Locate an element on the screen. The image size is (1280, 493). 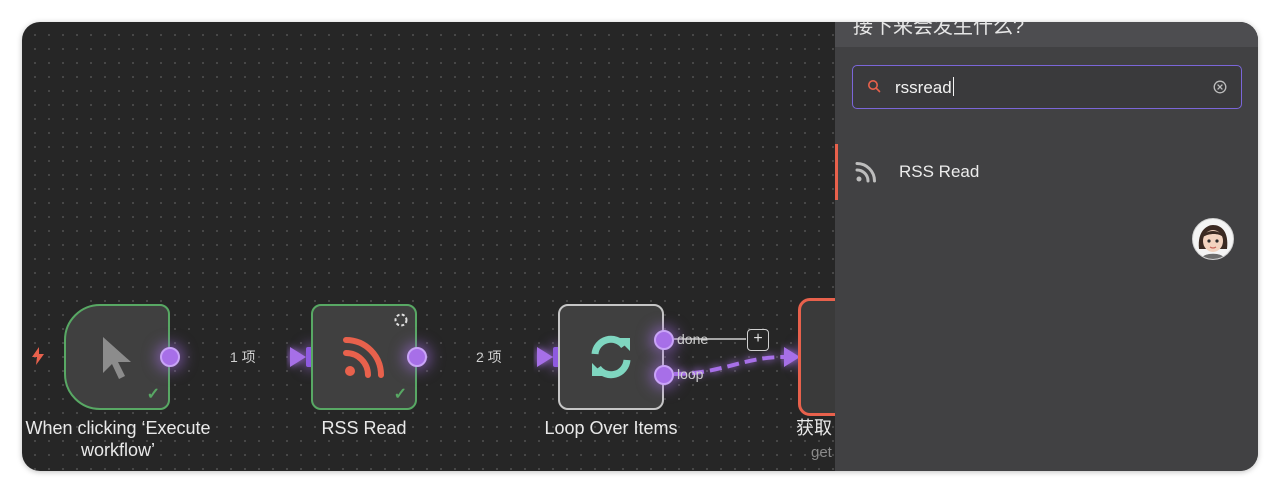
node-loop-label: Loop Over Items is located at coordinates (611, 428).